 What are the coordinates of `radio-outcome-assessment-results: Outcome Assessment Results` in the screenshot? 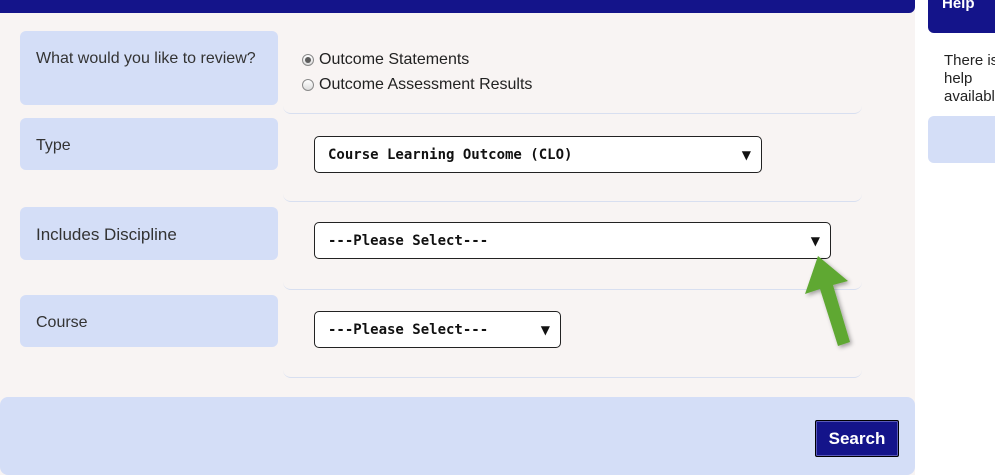 It's located at (417, 85).